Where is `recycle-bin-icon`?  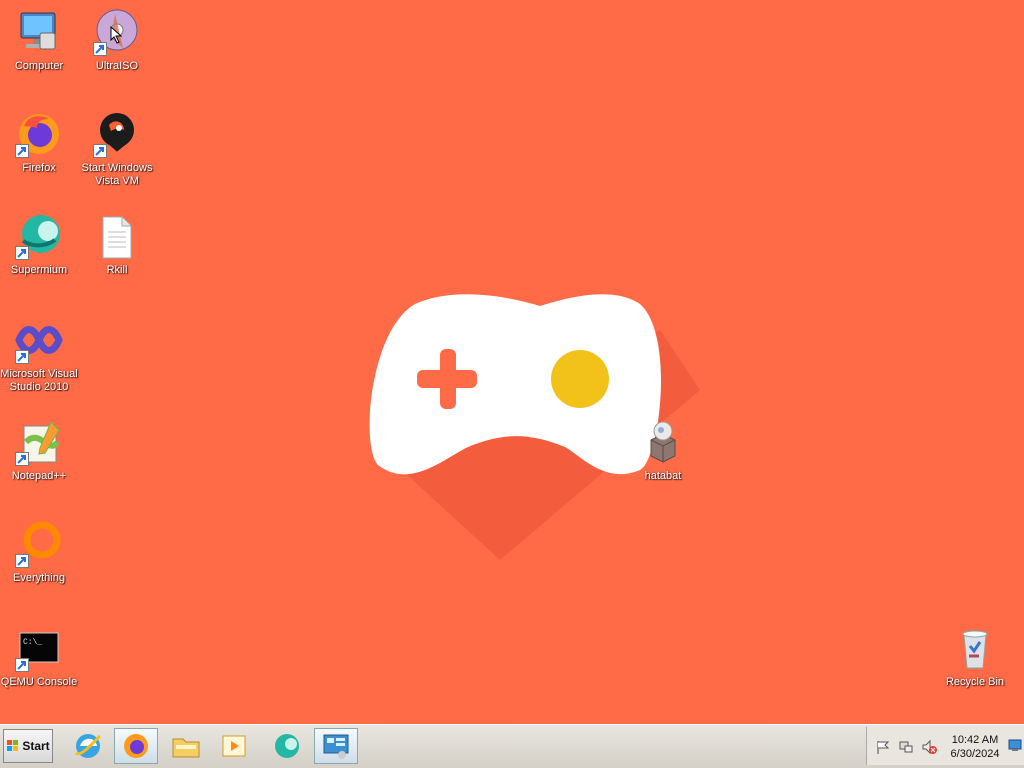
recycle-bin-icon is located at coordinates (975, 648).